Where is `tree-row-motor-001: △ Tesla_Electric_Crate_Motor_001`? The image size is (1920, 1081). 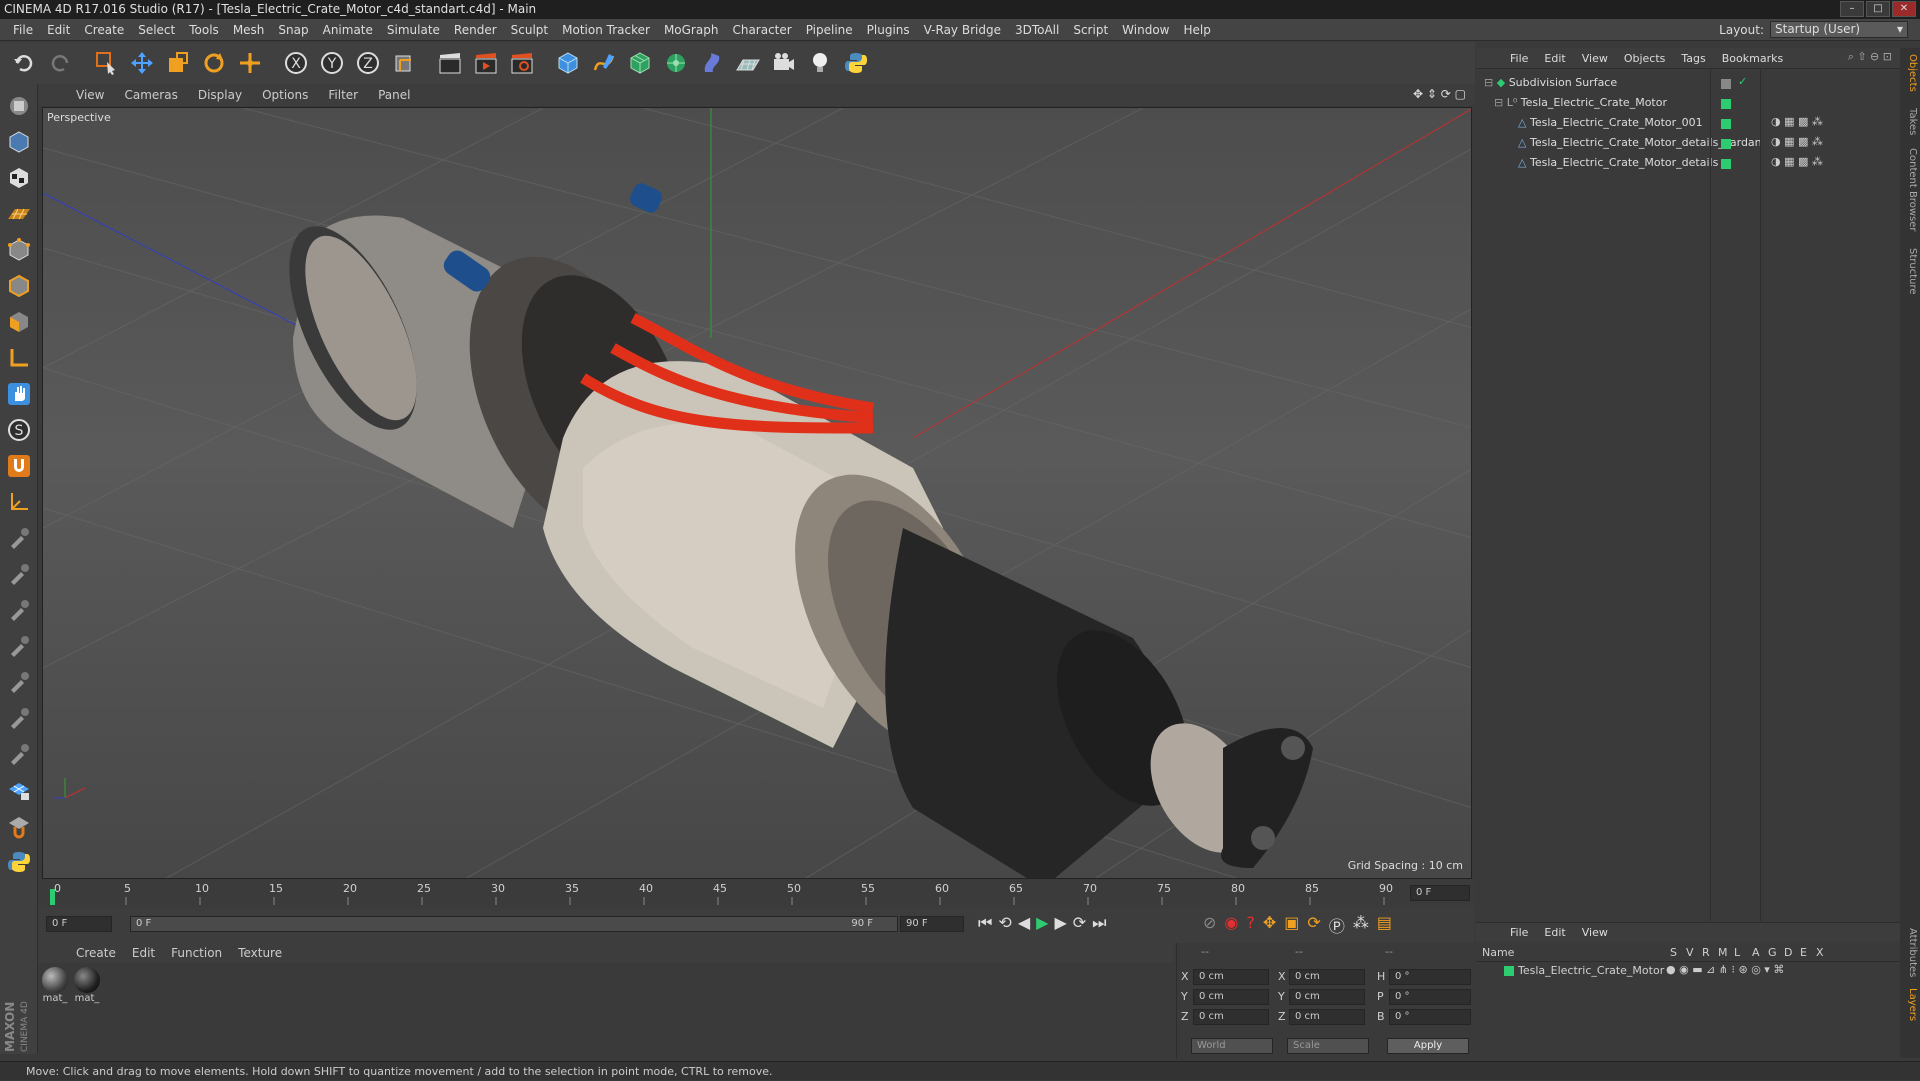 tree-row-motor-001: △ Tesla_Electric_Crate_Motor_001 is located at coordinates (1610, 122).